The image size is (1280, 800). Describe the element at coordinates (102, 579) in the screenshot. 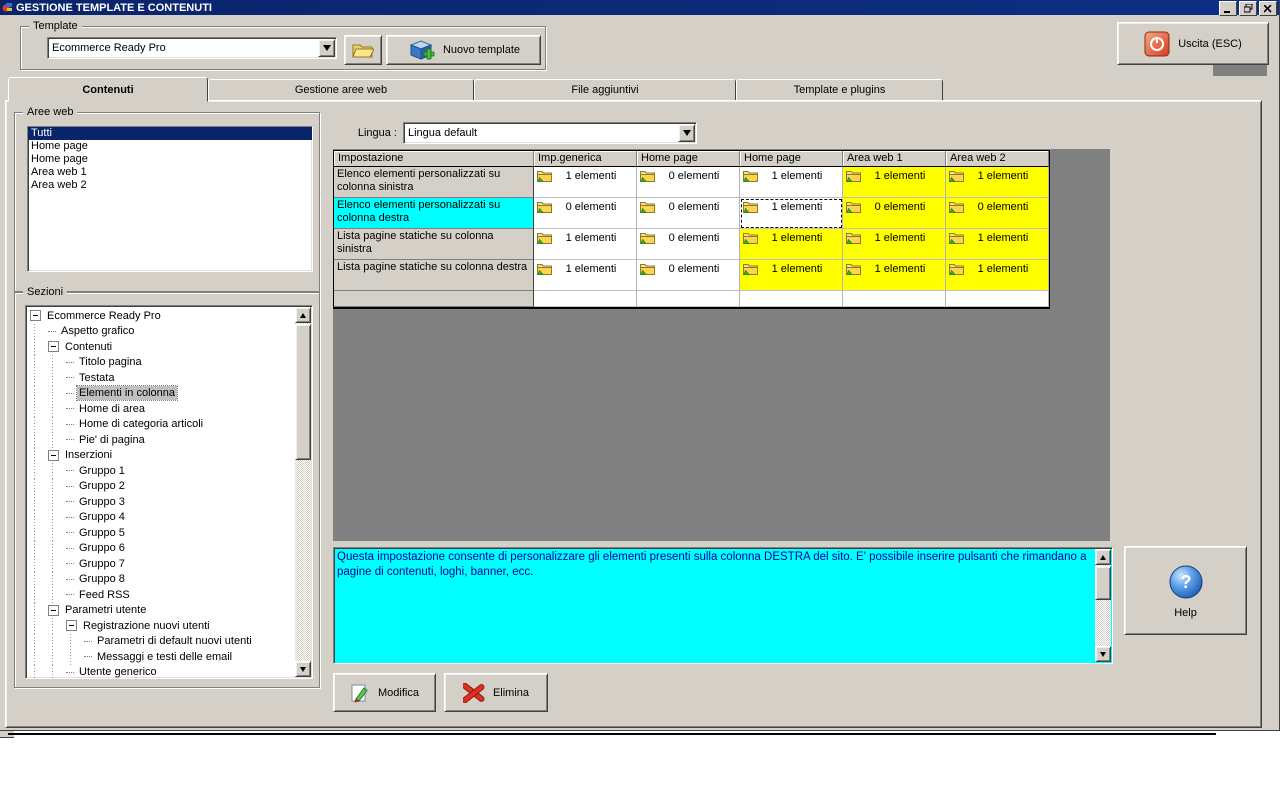

I see `tree-item: Gruppo 8` at that location.